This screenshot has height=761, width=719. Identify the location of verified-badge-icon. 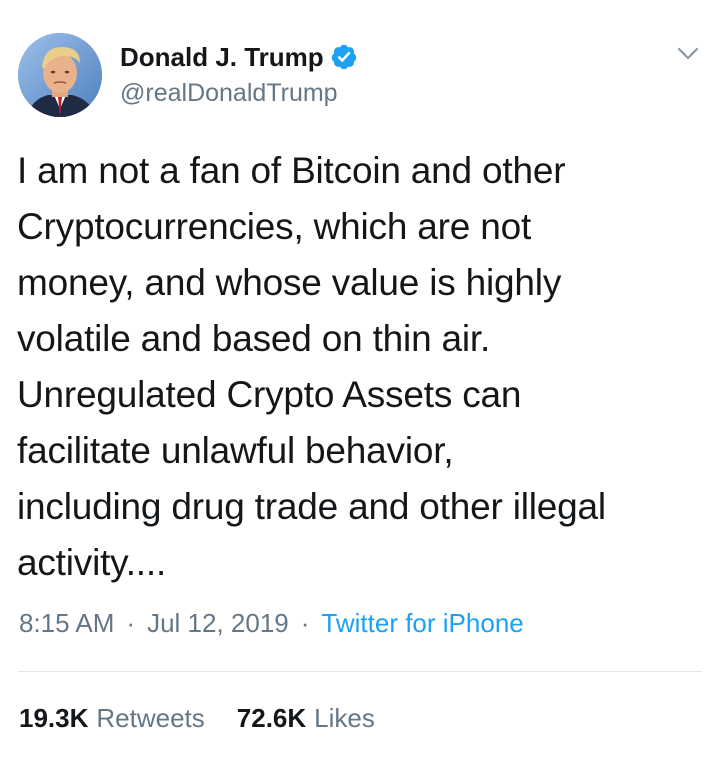
(343, 57).